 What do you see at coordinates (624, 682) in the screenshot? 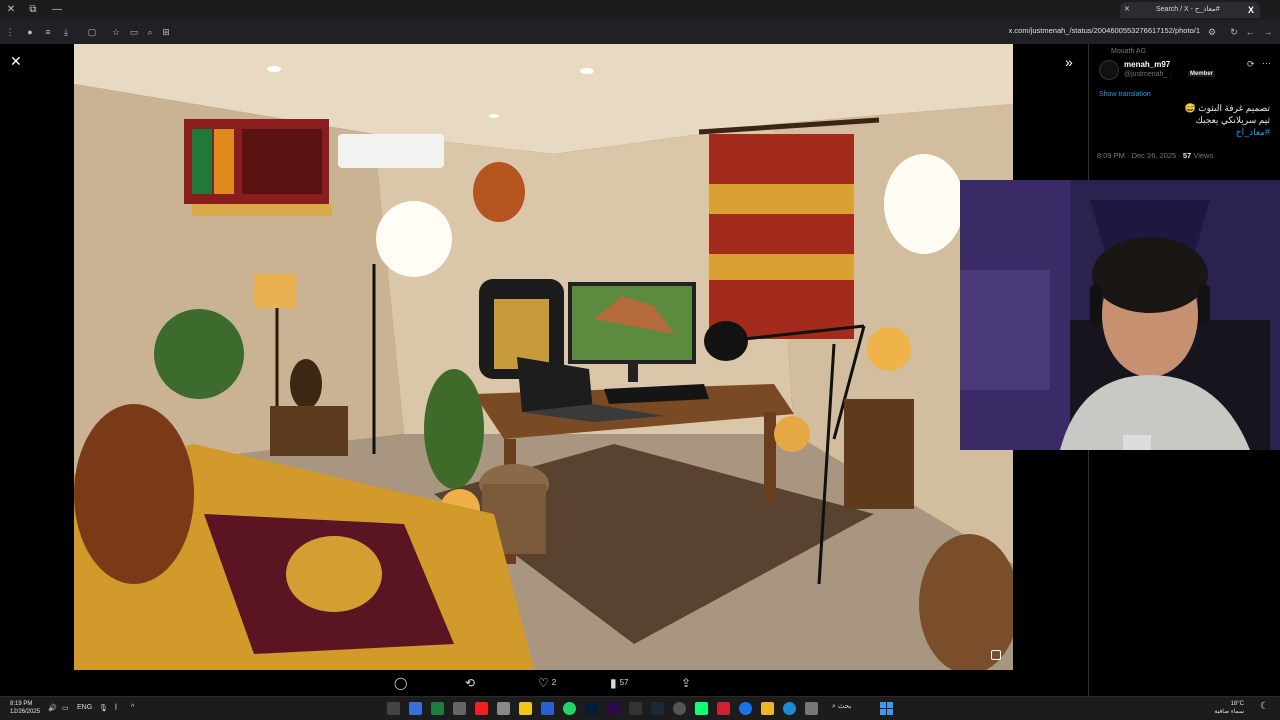
I see `views-count: 57` at bounding box center [624, 682].